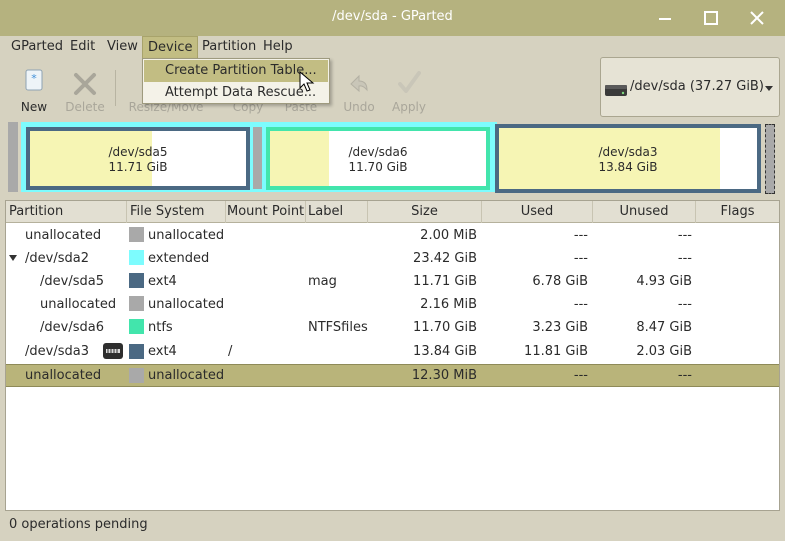  What do you see at coordinates (628, 152) in the screenshot?
I see `diskmap-sda3-name: /dev/sda3` at bounding box center [628, 152].